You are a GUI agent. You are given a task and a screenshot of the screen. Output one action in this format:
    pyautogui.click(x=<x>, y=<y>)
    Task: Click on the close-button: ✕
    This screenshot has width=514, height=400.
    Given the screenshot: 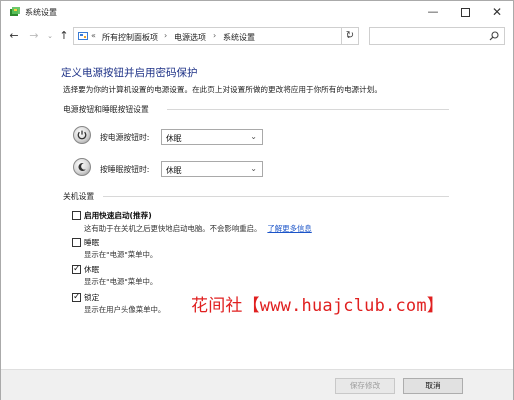 What is the action you would take?
    pyautogui.click(x=497, y=12)
    